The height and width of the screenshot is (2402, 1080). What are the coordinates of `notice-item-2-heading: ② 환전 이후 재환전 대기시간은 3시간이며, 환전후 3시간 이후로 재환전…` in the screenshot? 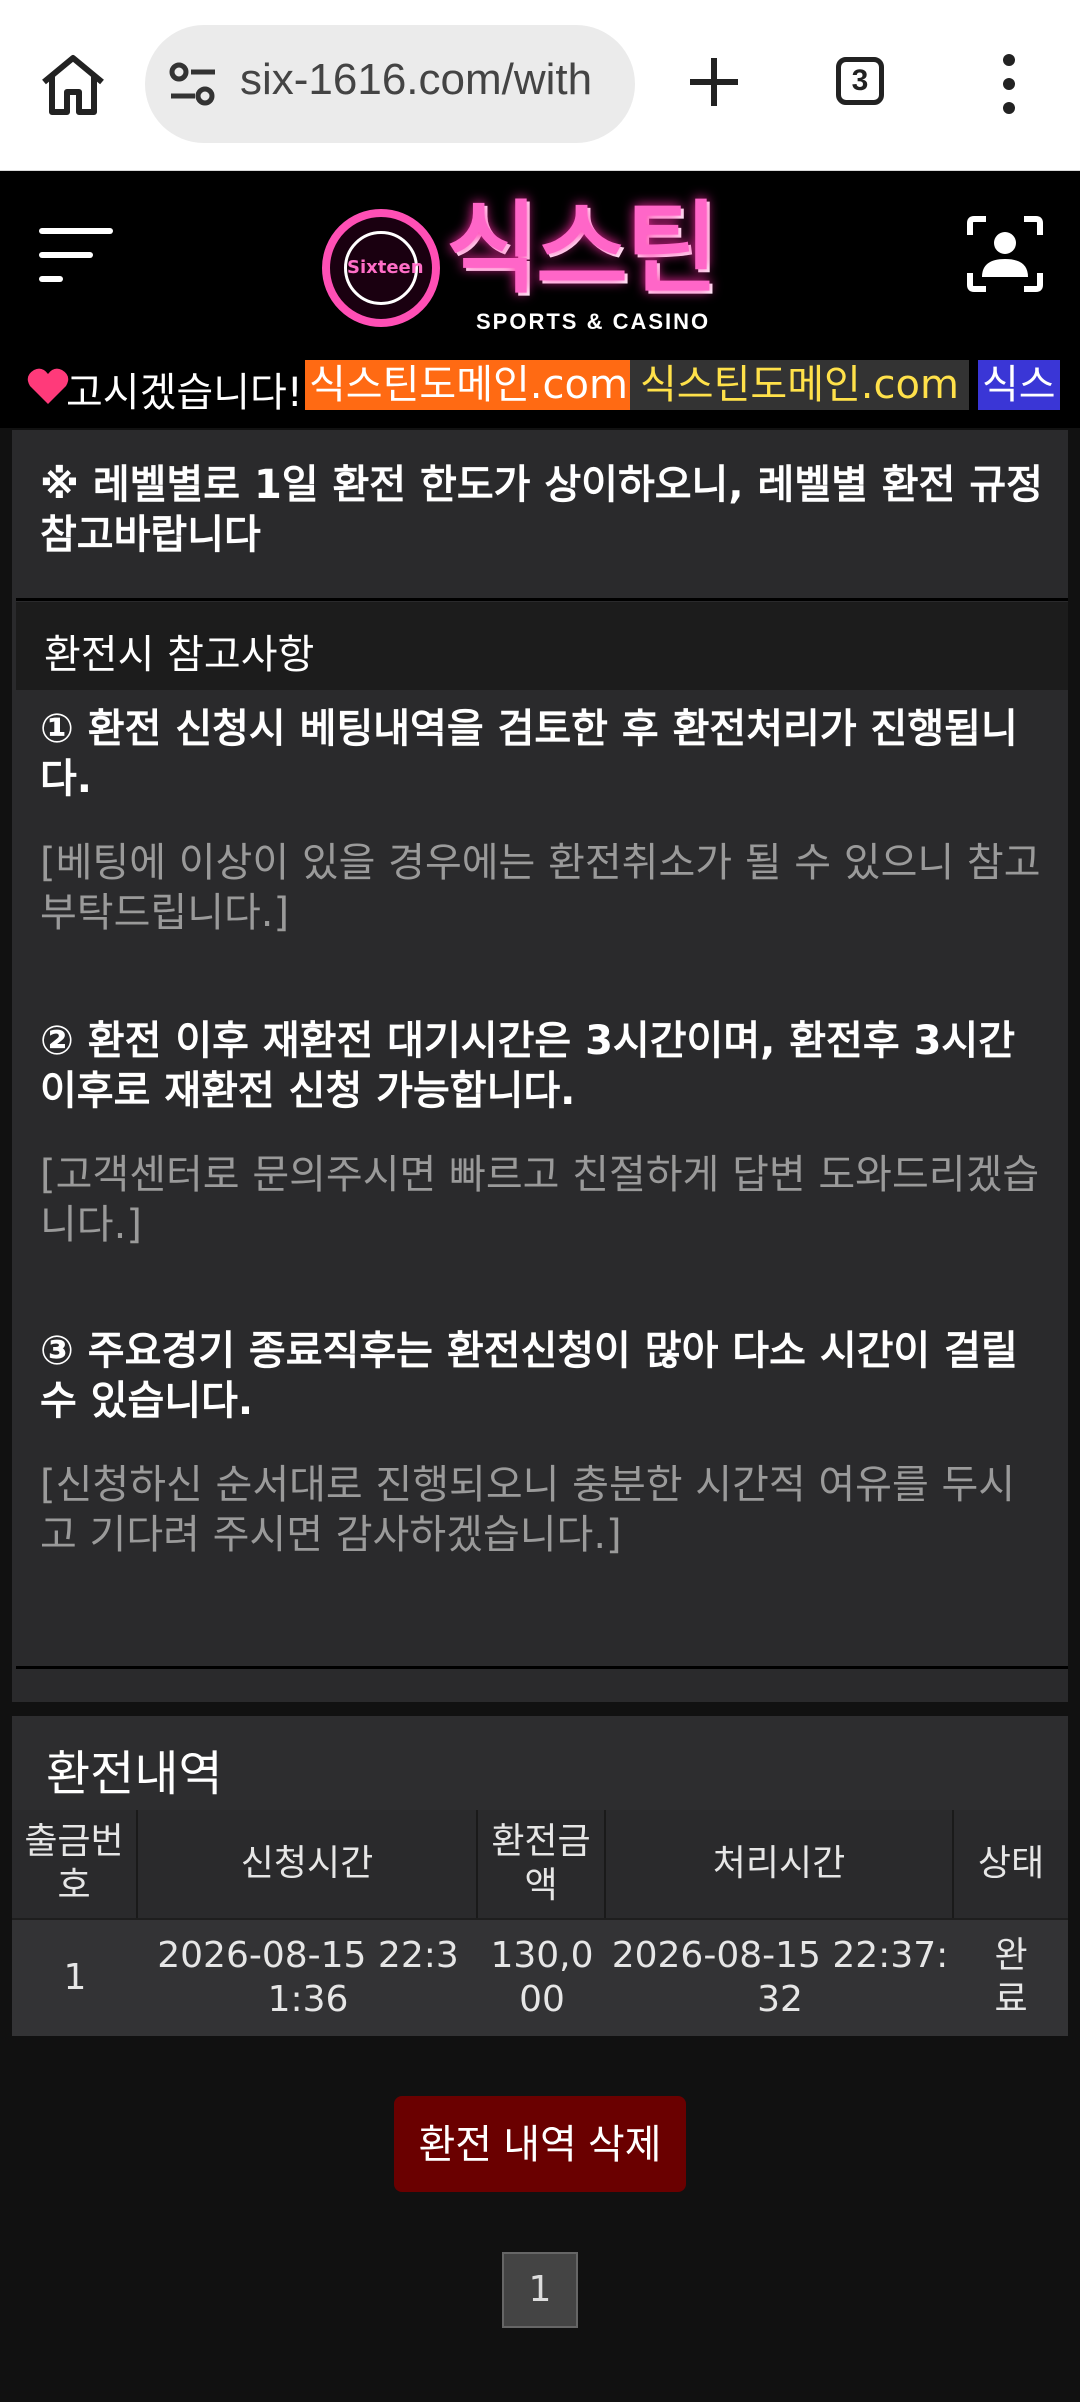 It's located at (528, 1066).